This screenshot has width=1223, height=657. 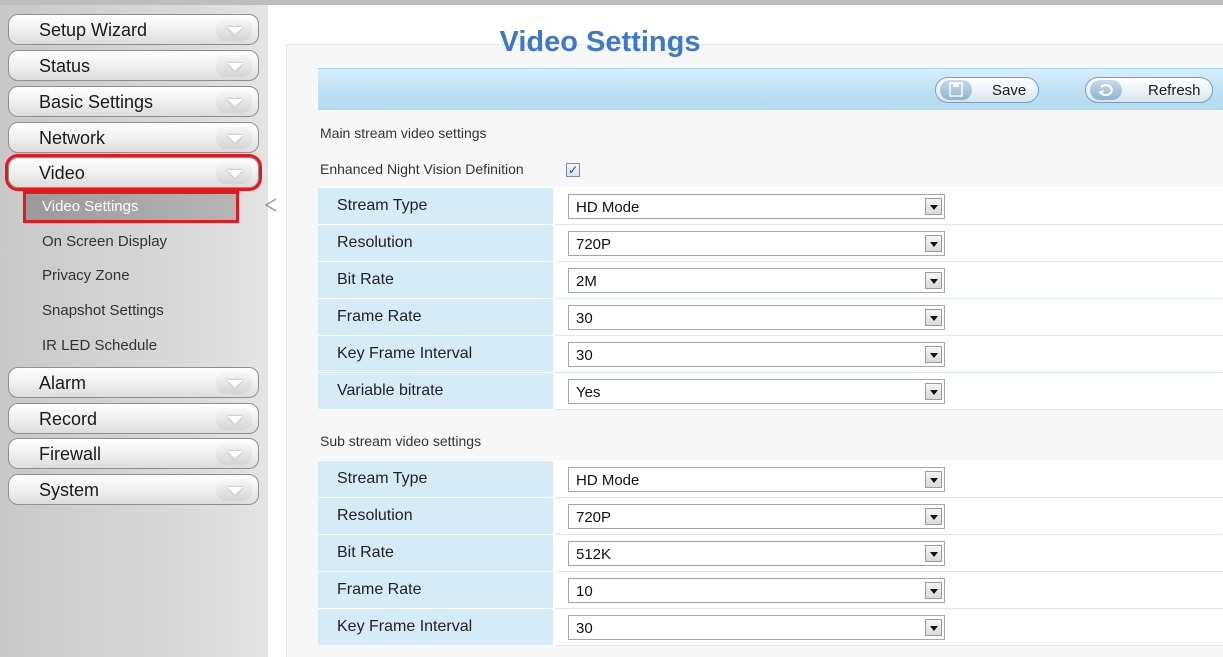 I want to click on refresh-arrow-icon, so click(x=1106, y=90).